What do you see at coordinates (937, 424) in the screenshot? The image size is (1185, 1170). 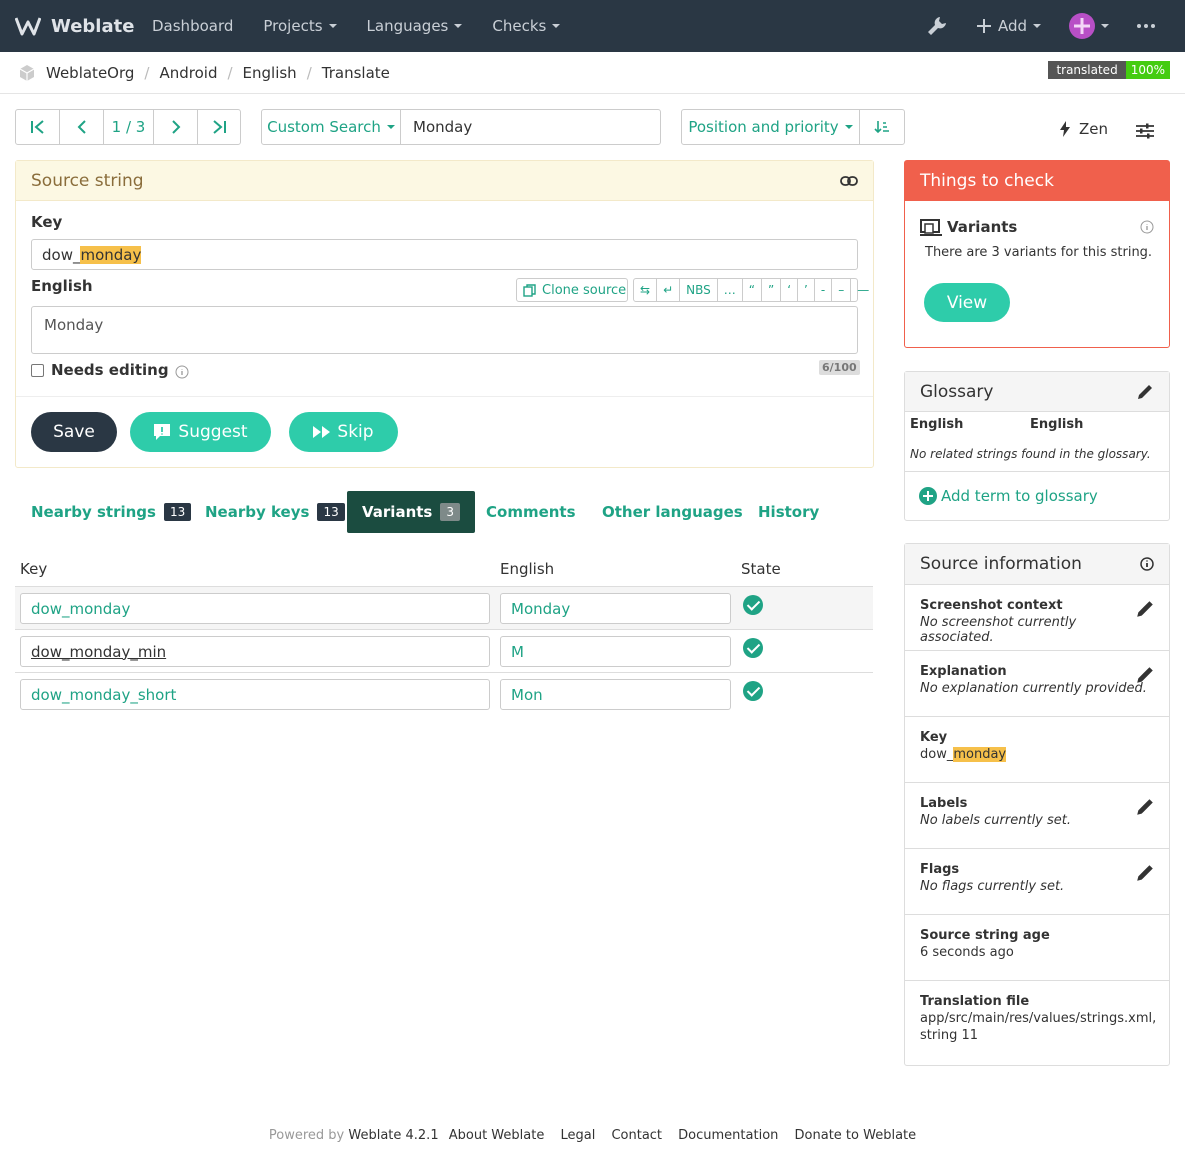 I see `glossary-column-source: English` at bounding box center [937, 424].